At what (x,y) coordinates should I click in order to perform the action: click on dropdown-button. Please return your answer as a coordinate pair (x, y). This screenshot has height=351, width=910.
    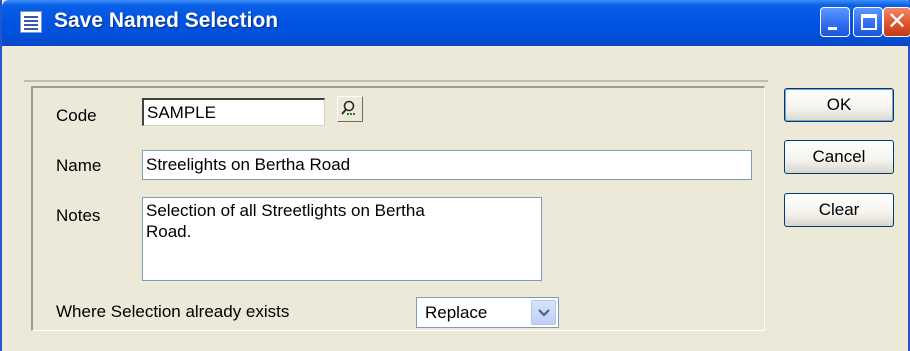
    Looking at the image, I should click on (543, 312).